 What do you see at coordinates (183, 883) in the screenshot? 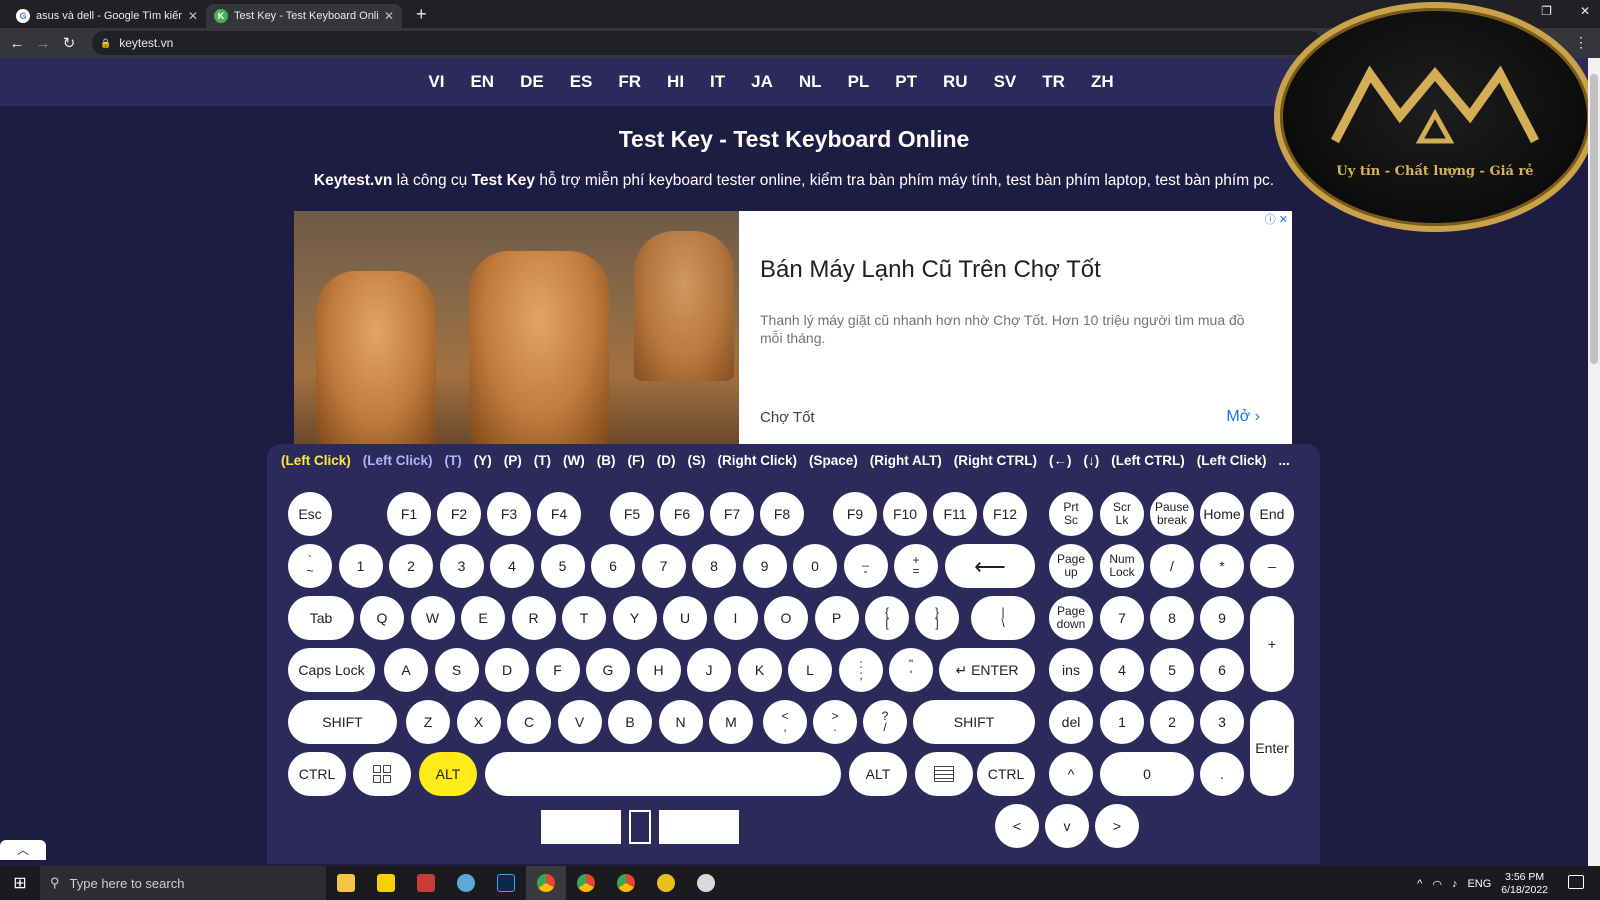
I see `taskbar-search: ⚲ Type here to search` at bounding box center [183, 883].